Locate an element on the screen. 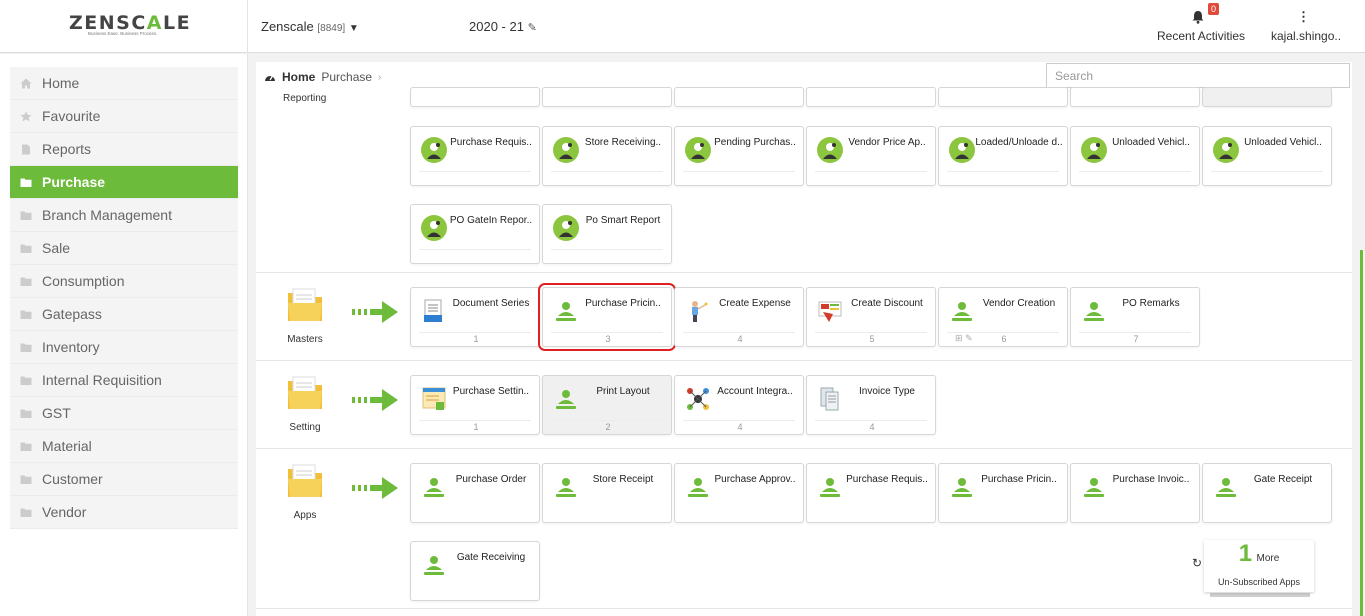  breadcrumb-home: Home is located at coordinates (298, 77).